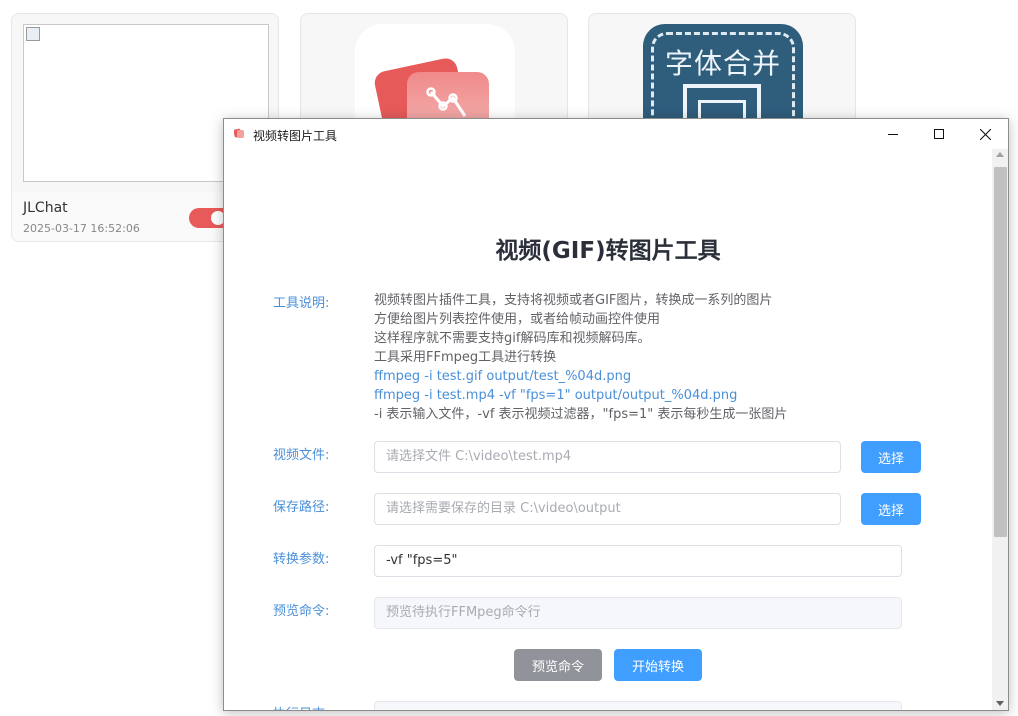  What do you see at coordinates (616, 134) in the screenshot?
I see `title-bar: 视频转图片工具` at bounding box center [616, 134].